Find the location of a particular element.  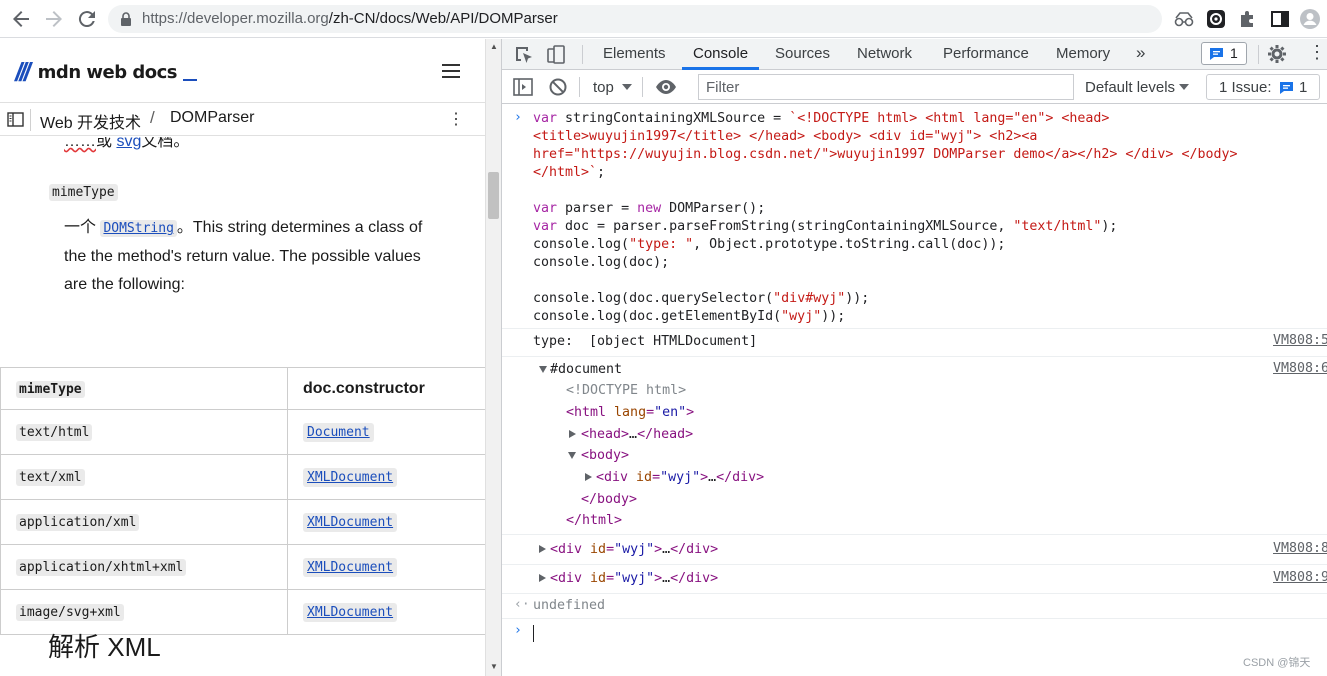

console-toolbar: top Default levels 1 Issue: 1 is located at coordinates (914, 87).